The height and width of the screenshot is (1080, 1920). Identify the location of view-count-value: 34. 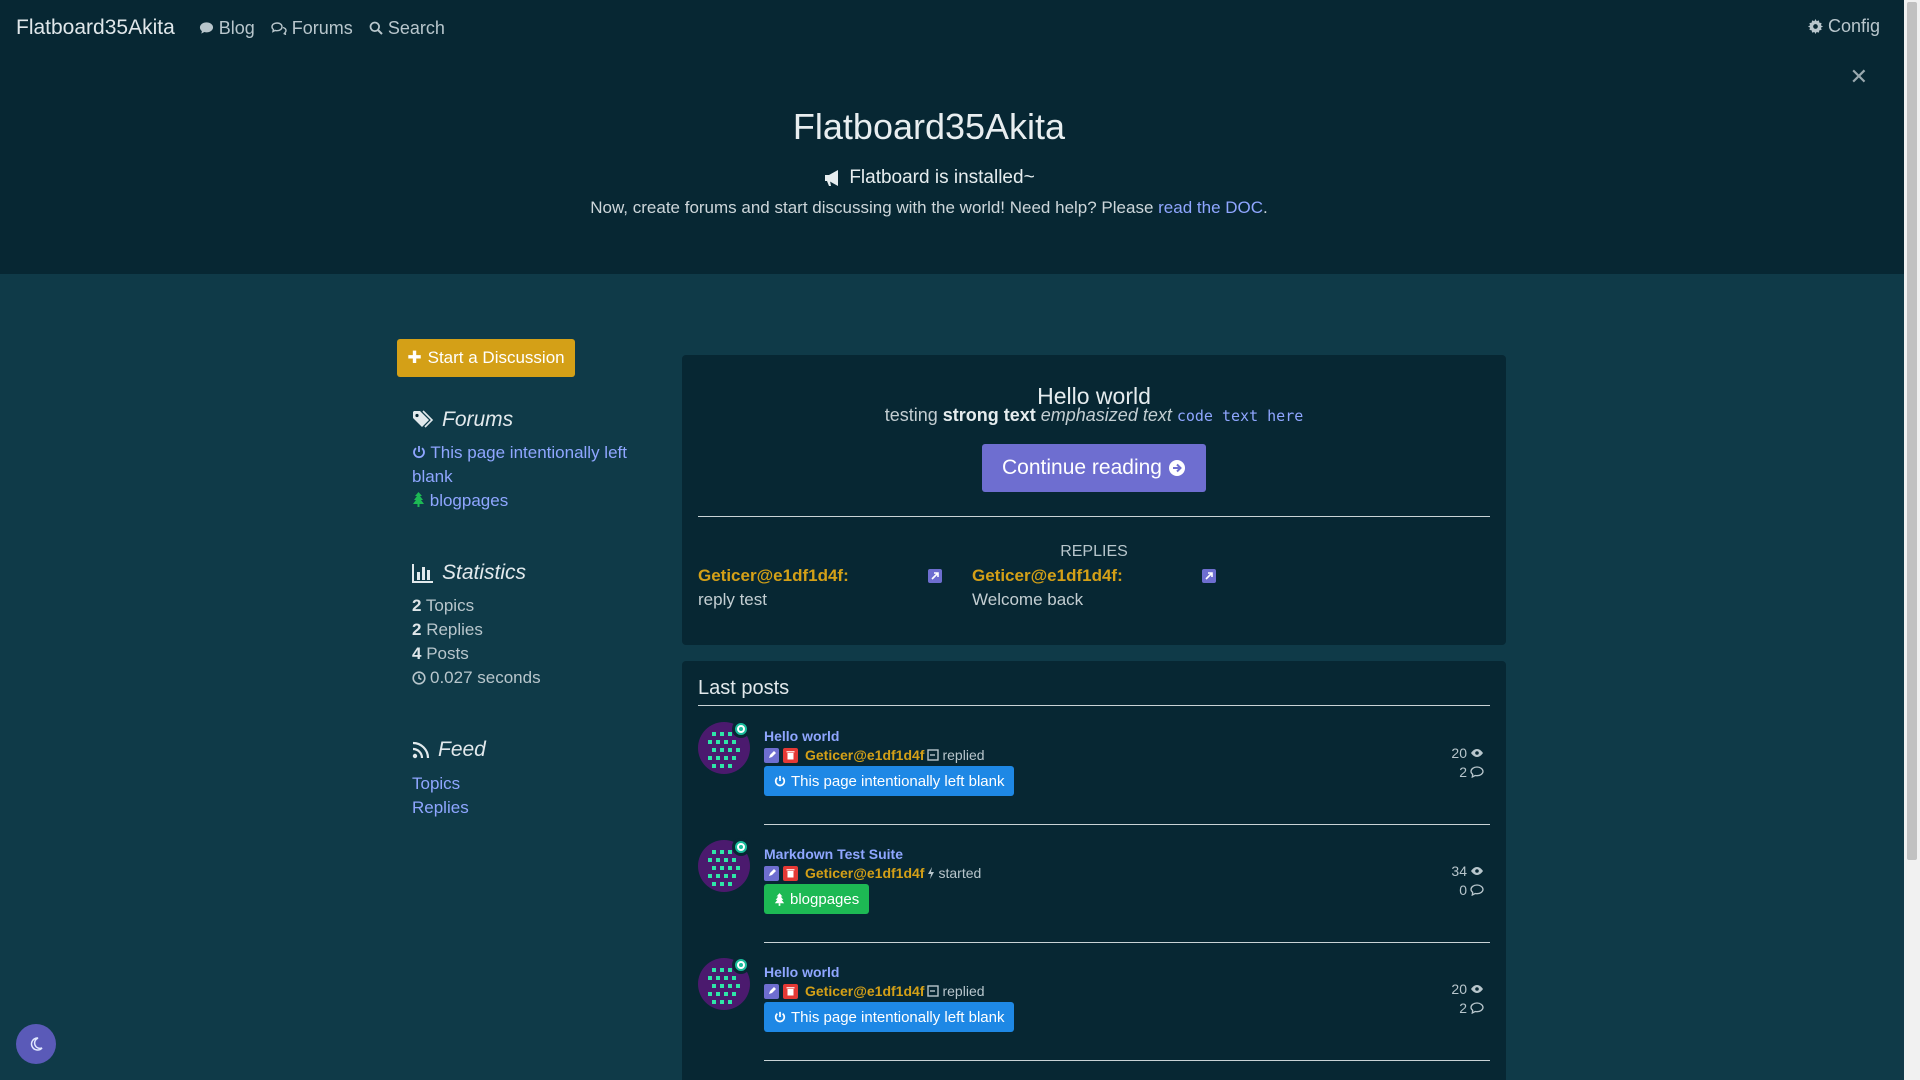
(1459, 871).